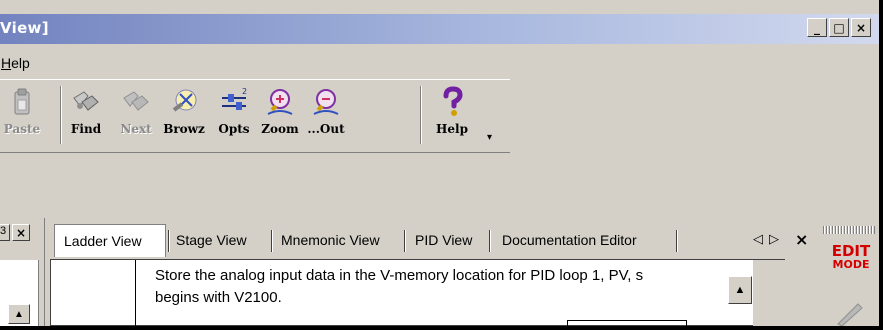 The width and height of the screenshot is (883, 330). I want to click on paste-label: Paste, so click(22, 129).